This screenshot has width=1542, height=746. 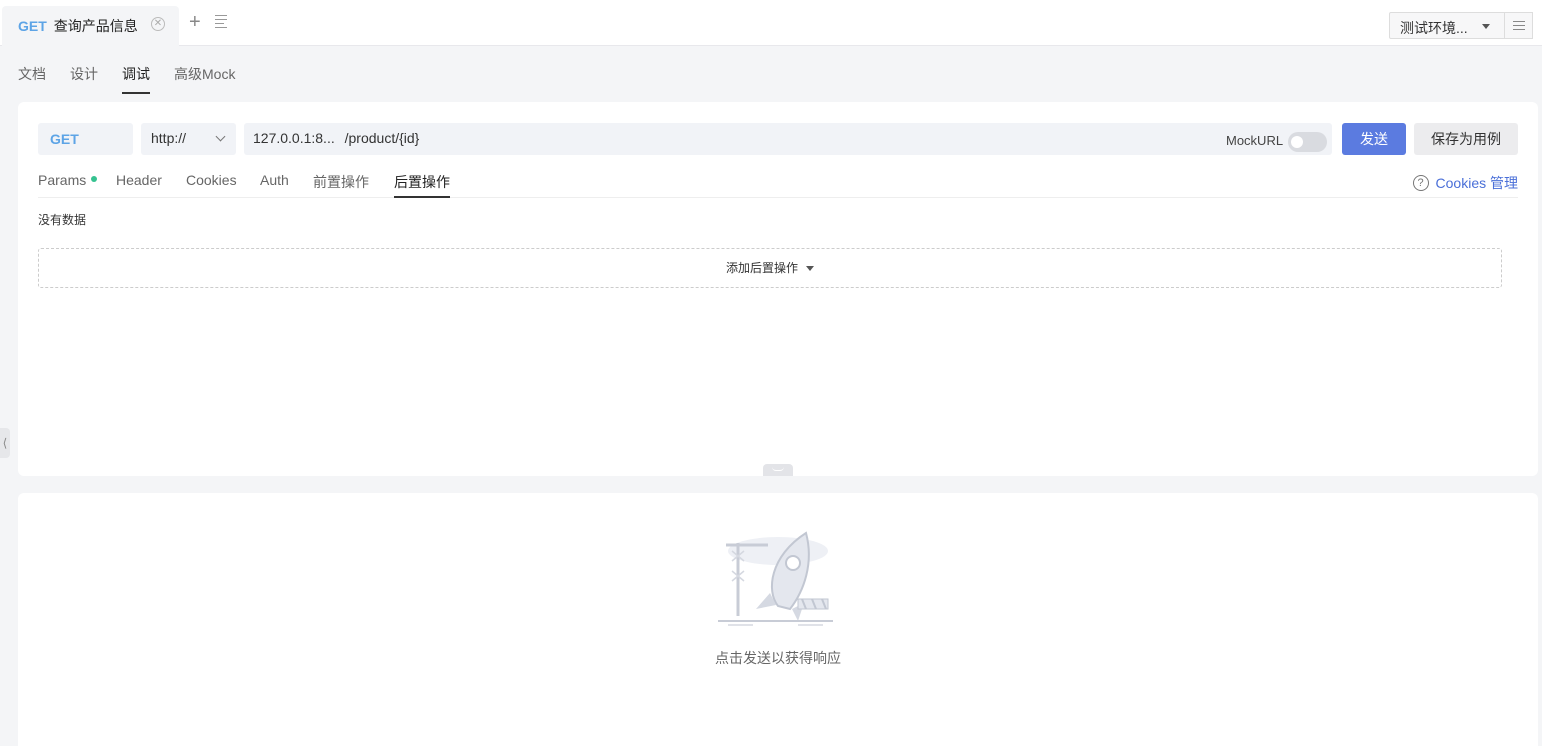 I want to click on protocol-value: http://, so click(x=169, y=138).